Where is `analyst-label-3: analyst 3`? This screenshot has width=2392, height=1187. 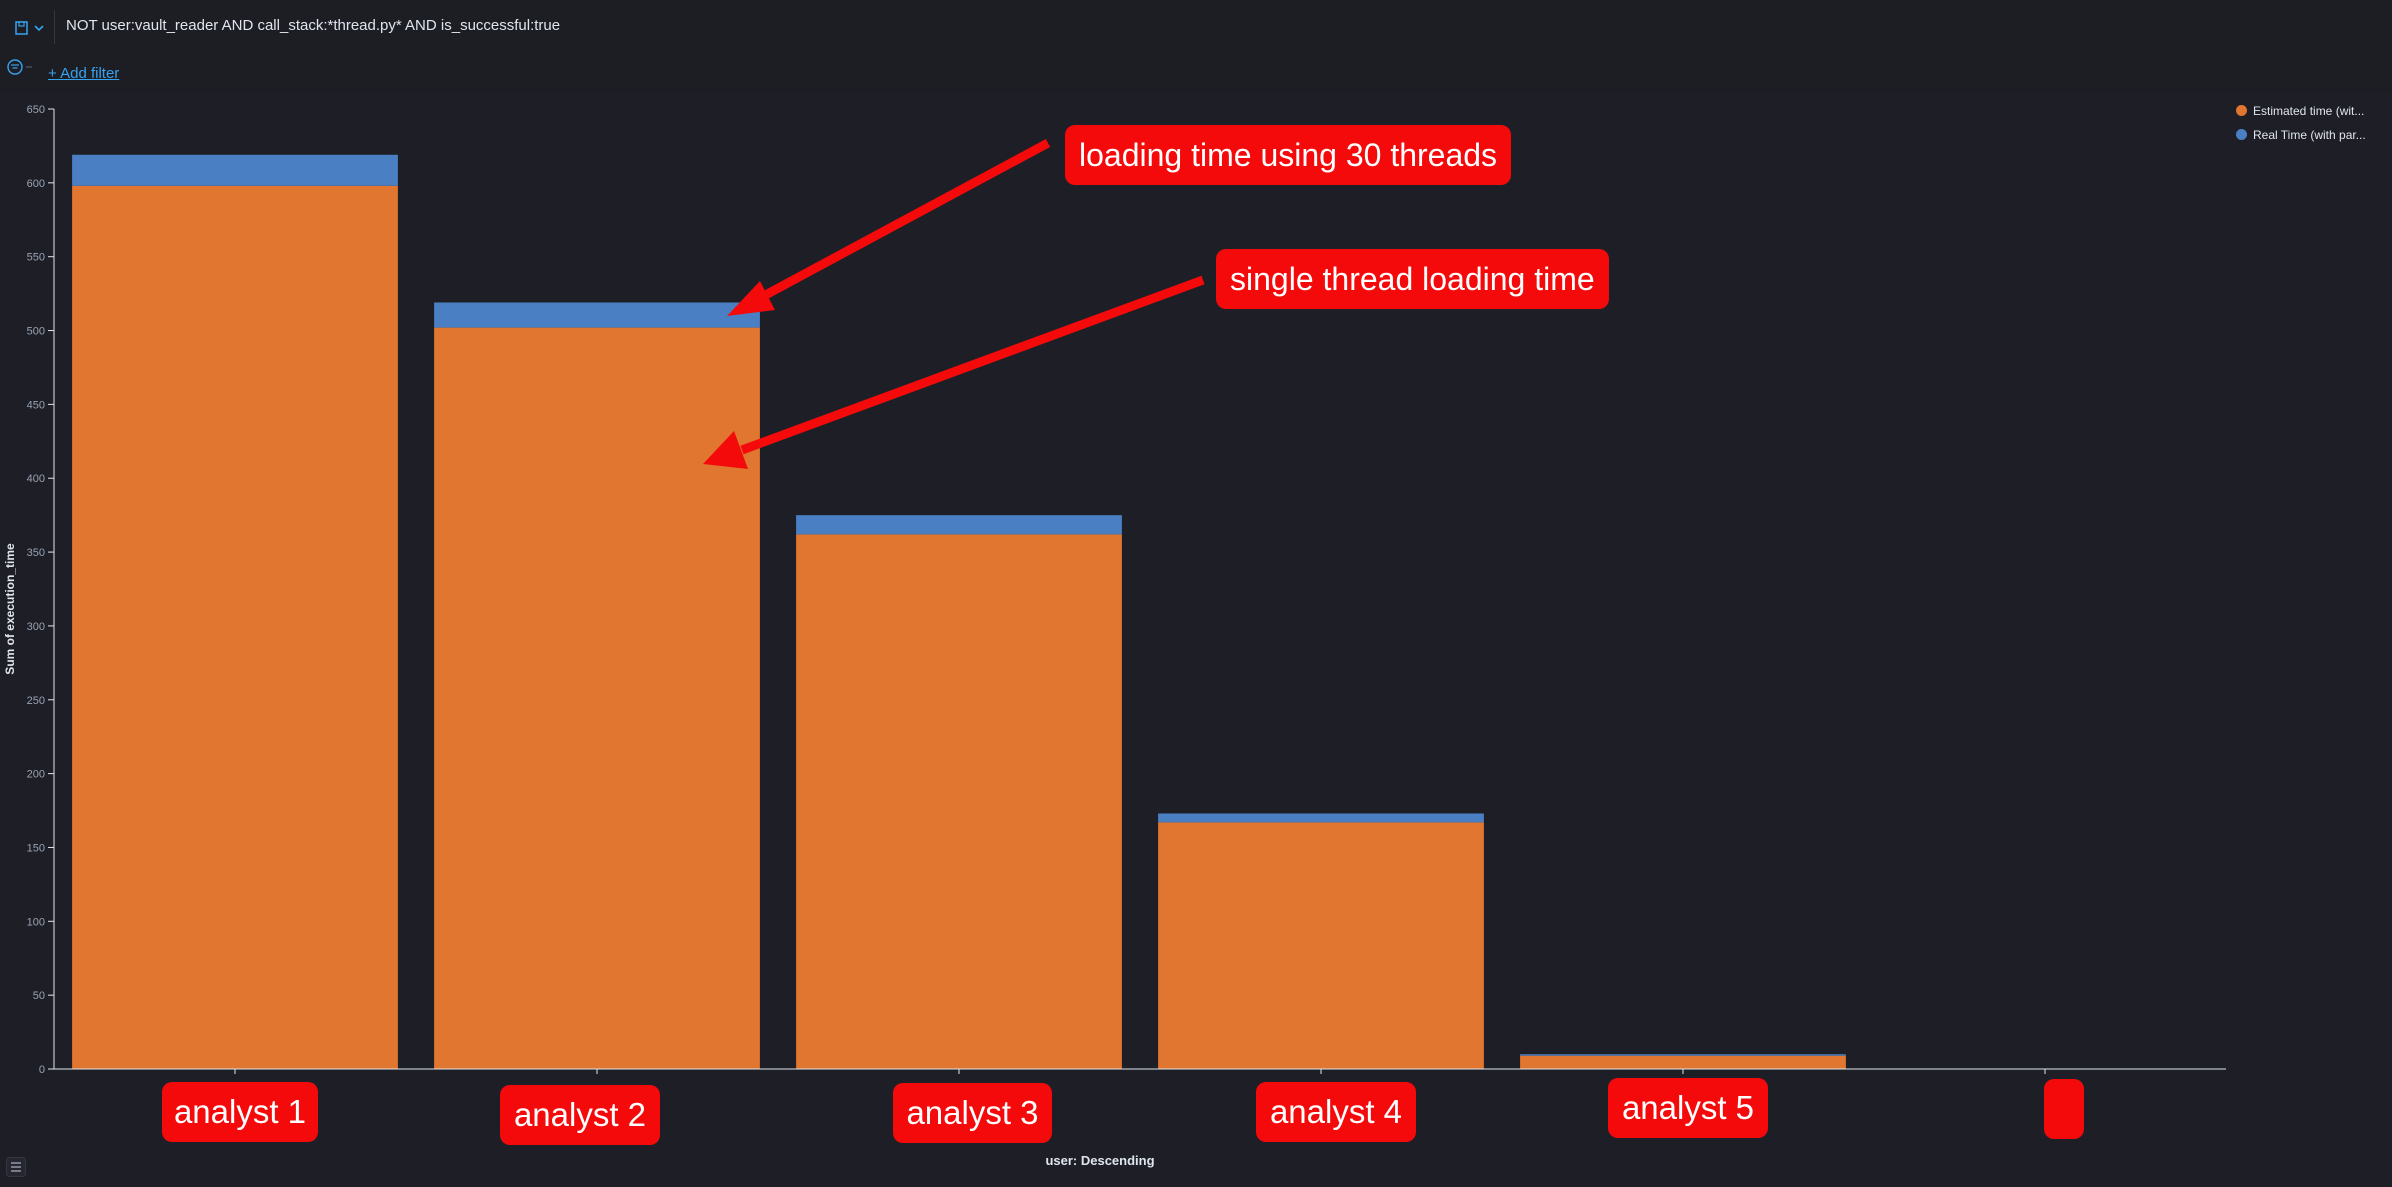 analyst-label-3: analyst 3 is located at coordinates (972, 1113).